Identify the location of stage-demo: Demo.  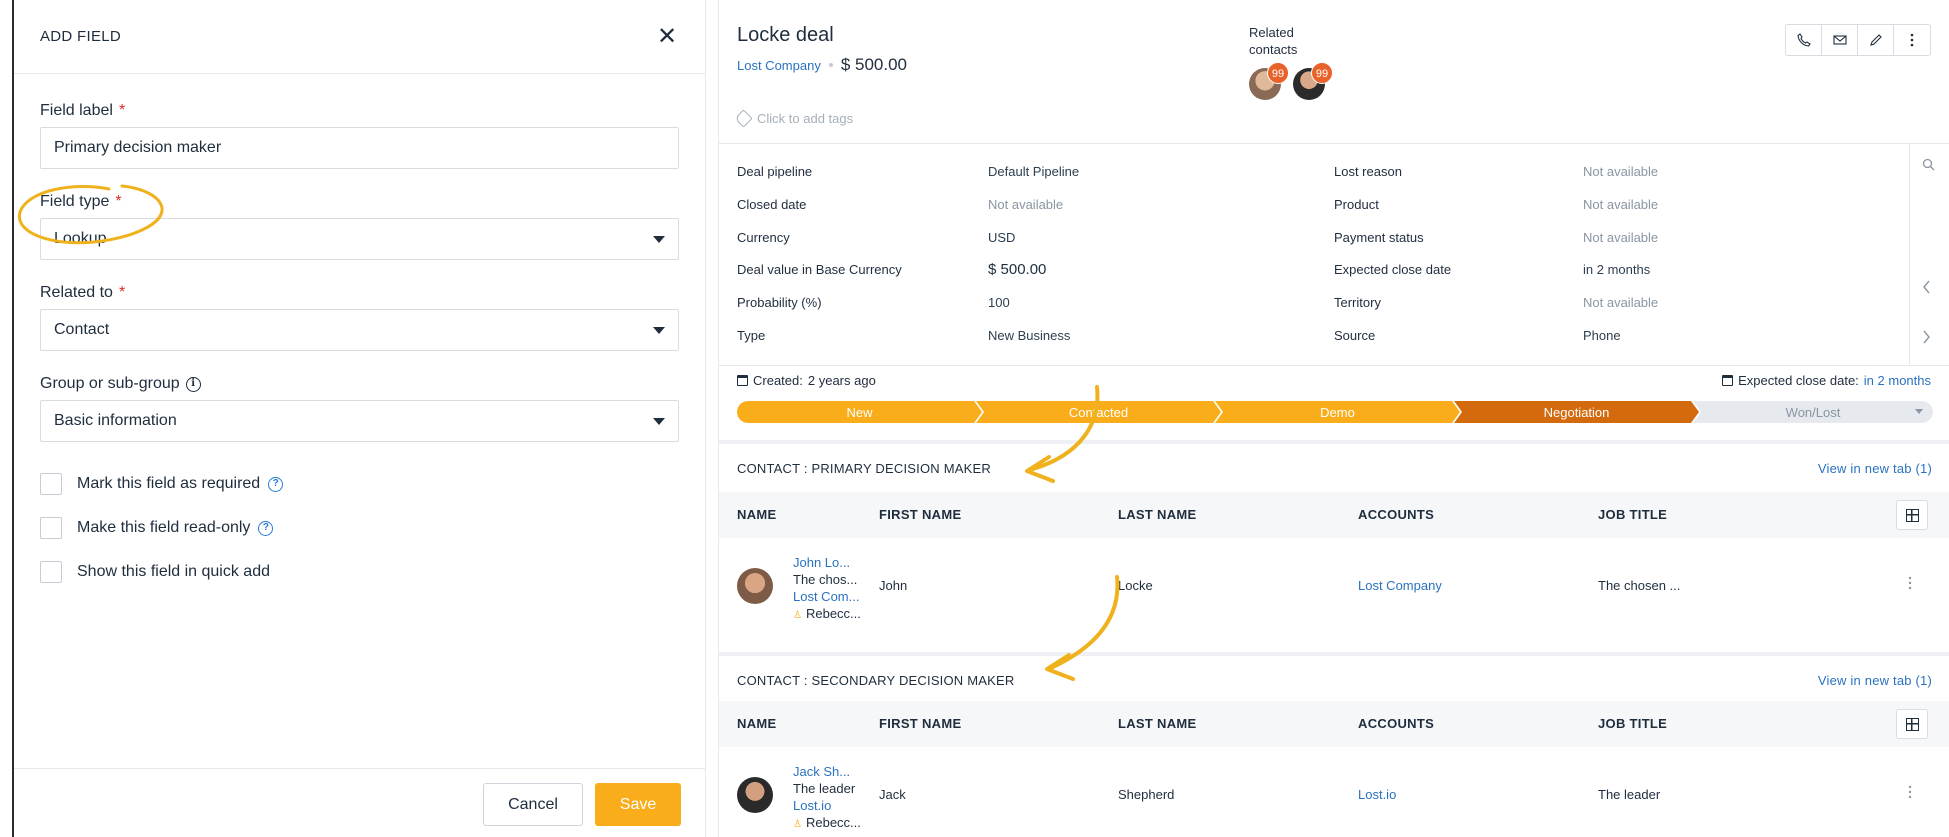
(1337, 412).